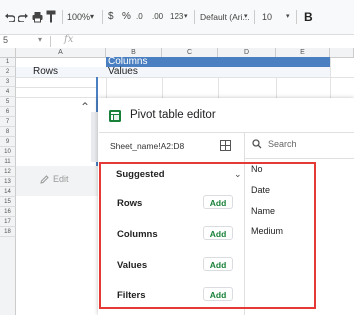  What do you see at coordinates (139, 17) in the screenshot?
I see `decrease-decimal-button: .0` at bounding box center [139, 17].